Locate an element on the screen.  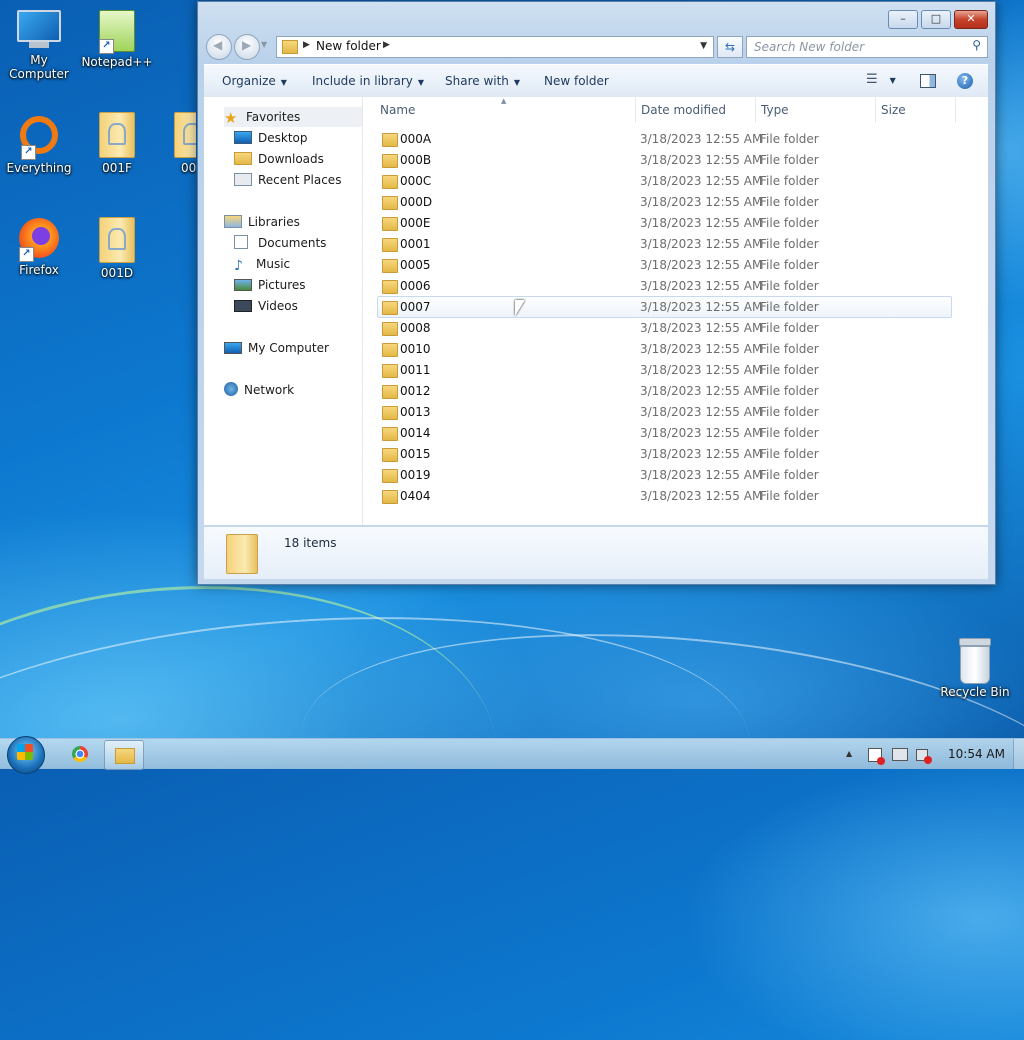
file-row: 000D 3/18/2023 12:55 AM File folder is located at coordinates (664, 202).